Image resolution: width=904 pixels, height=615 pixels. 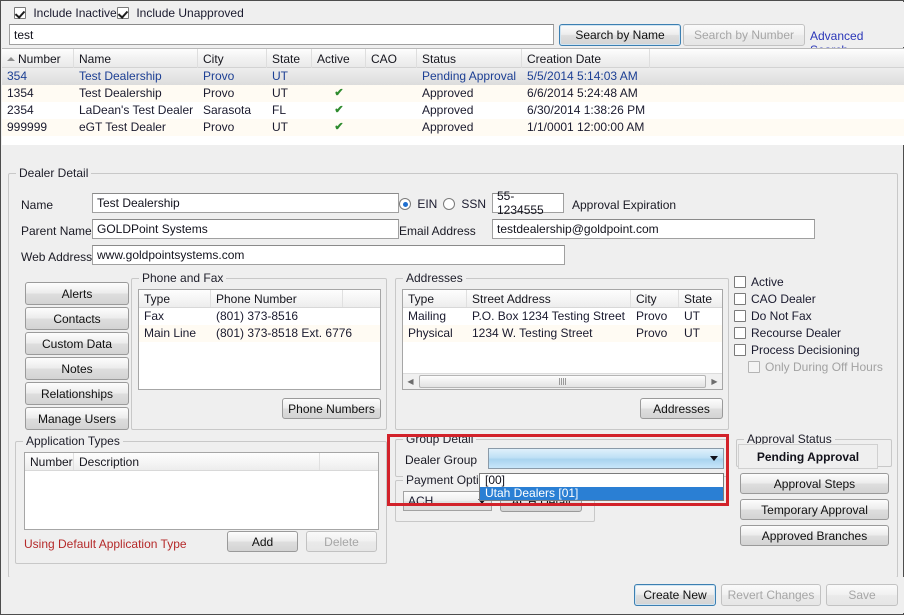 What do you see at coordinates (180, 13) in the screenshot?
I see `include-unapproved-checkbox: Include Unapproved` at bounding box center [180, 13].